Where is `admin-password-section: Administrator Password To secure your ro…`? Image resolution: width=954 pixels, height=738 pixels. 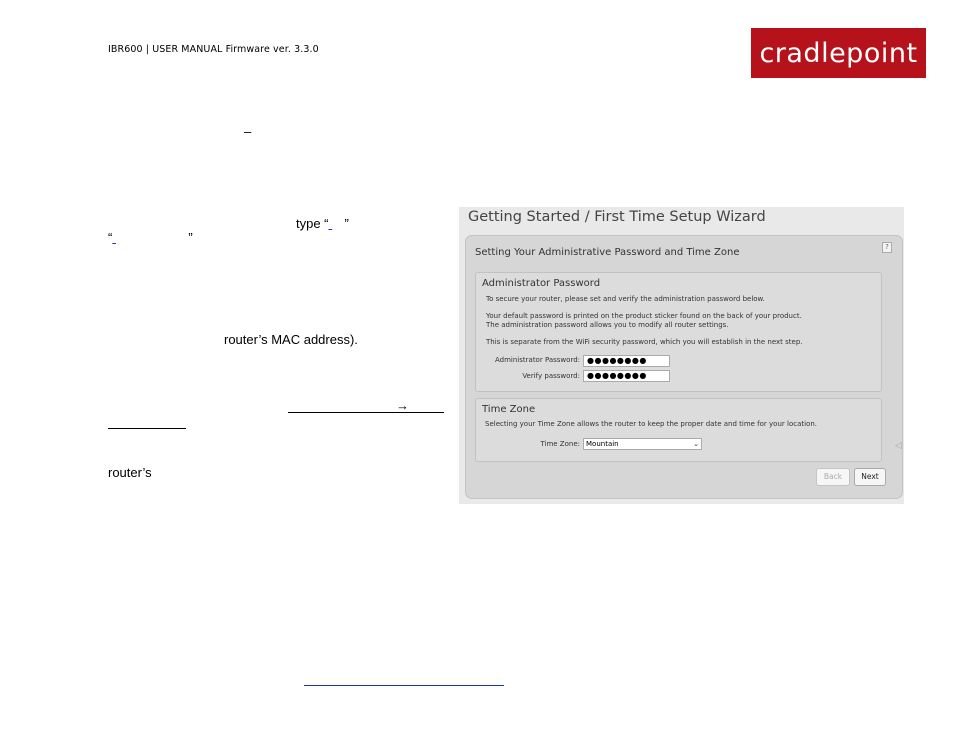 admin-password-section: Administrator Password To secure your ro… is located at coordinates (678, 332).